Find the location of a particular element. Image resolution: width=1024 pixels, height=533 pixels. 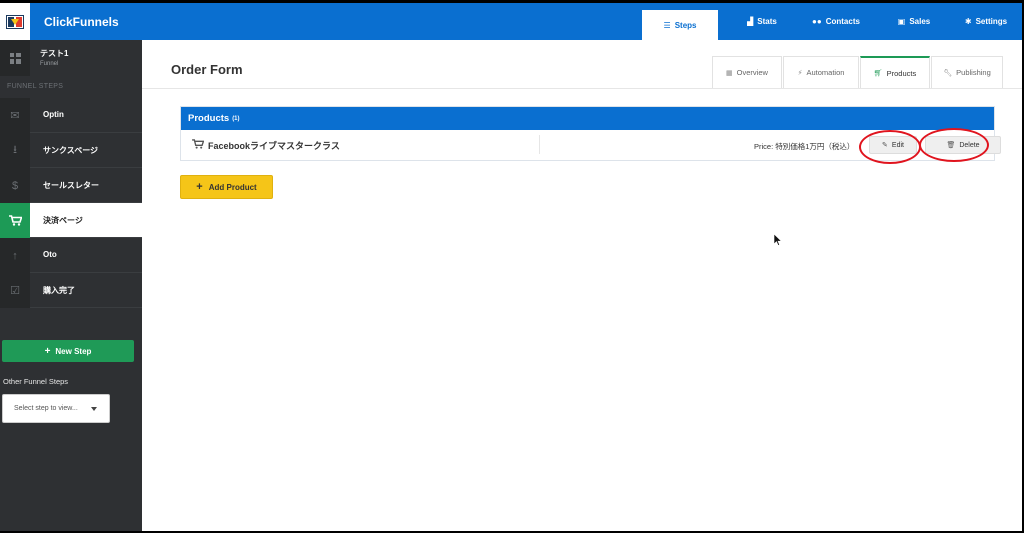

tab-automation: ⚡ Automation is located at coordinates (821, 72).